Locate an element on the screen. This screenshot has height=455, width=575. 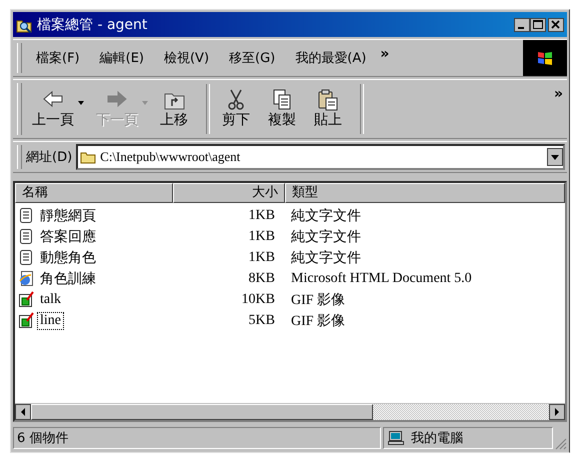
toolbar-button: 貼上 is located at coordinates (328, 109).